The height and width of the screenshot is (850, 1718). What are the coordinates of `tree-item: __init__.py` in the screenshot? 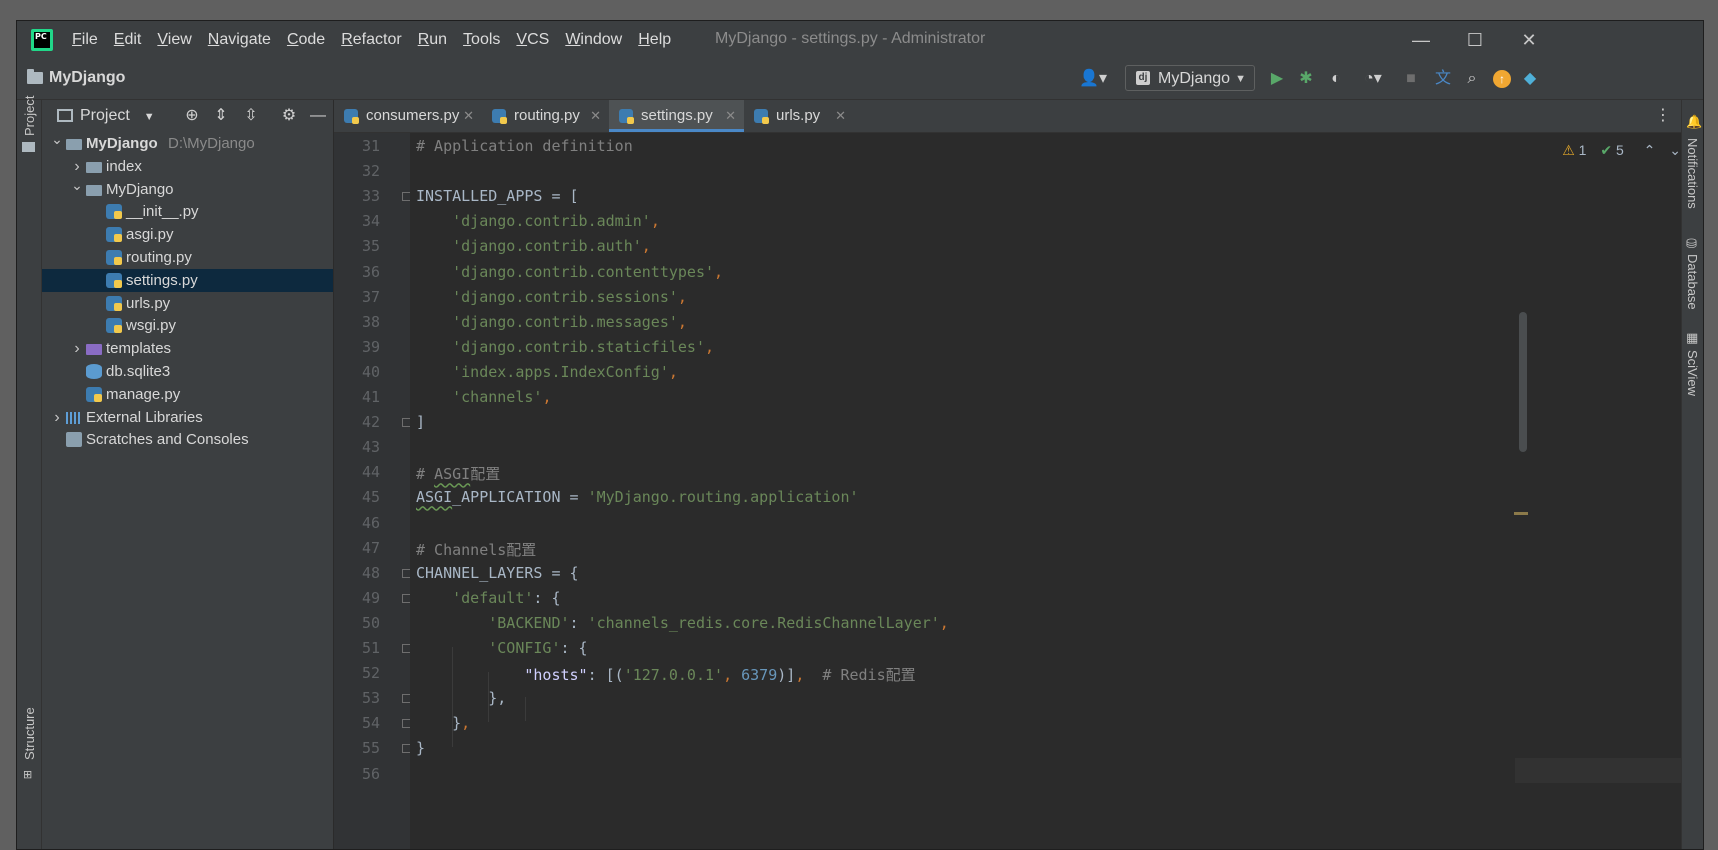 It's located at (187, 211).